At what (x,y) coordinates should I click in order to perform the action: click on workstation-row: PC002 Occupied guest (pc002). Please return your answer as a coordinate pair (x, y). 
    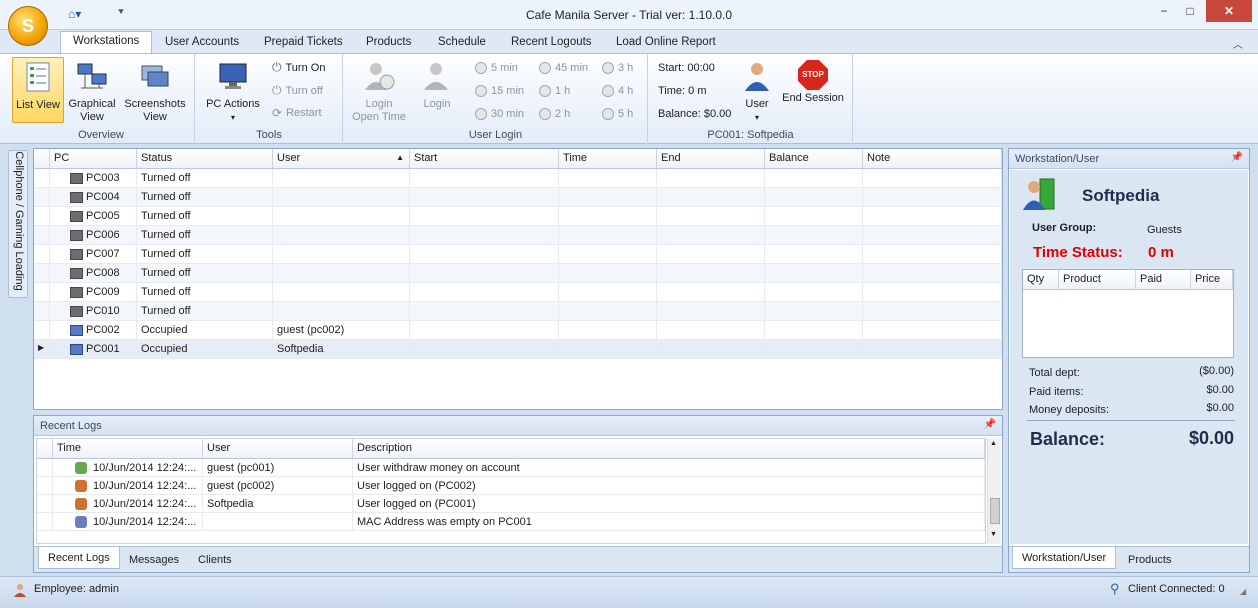
    Looking at the image, I should click on (518, 330).